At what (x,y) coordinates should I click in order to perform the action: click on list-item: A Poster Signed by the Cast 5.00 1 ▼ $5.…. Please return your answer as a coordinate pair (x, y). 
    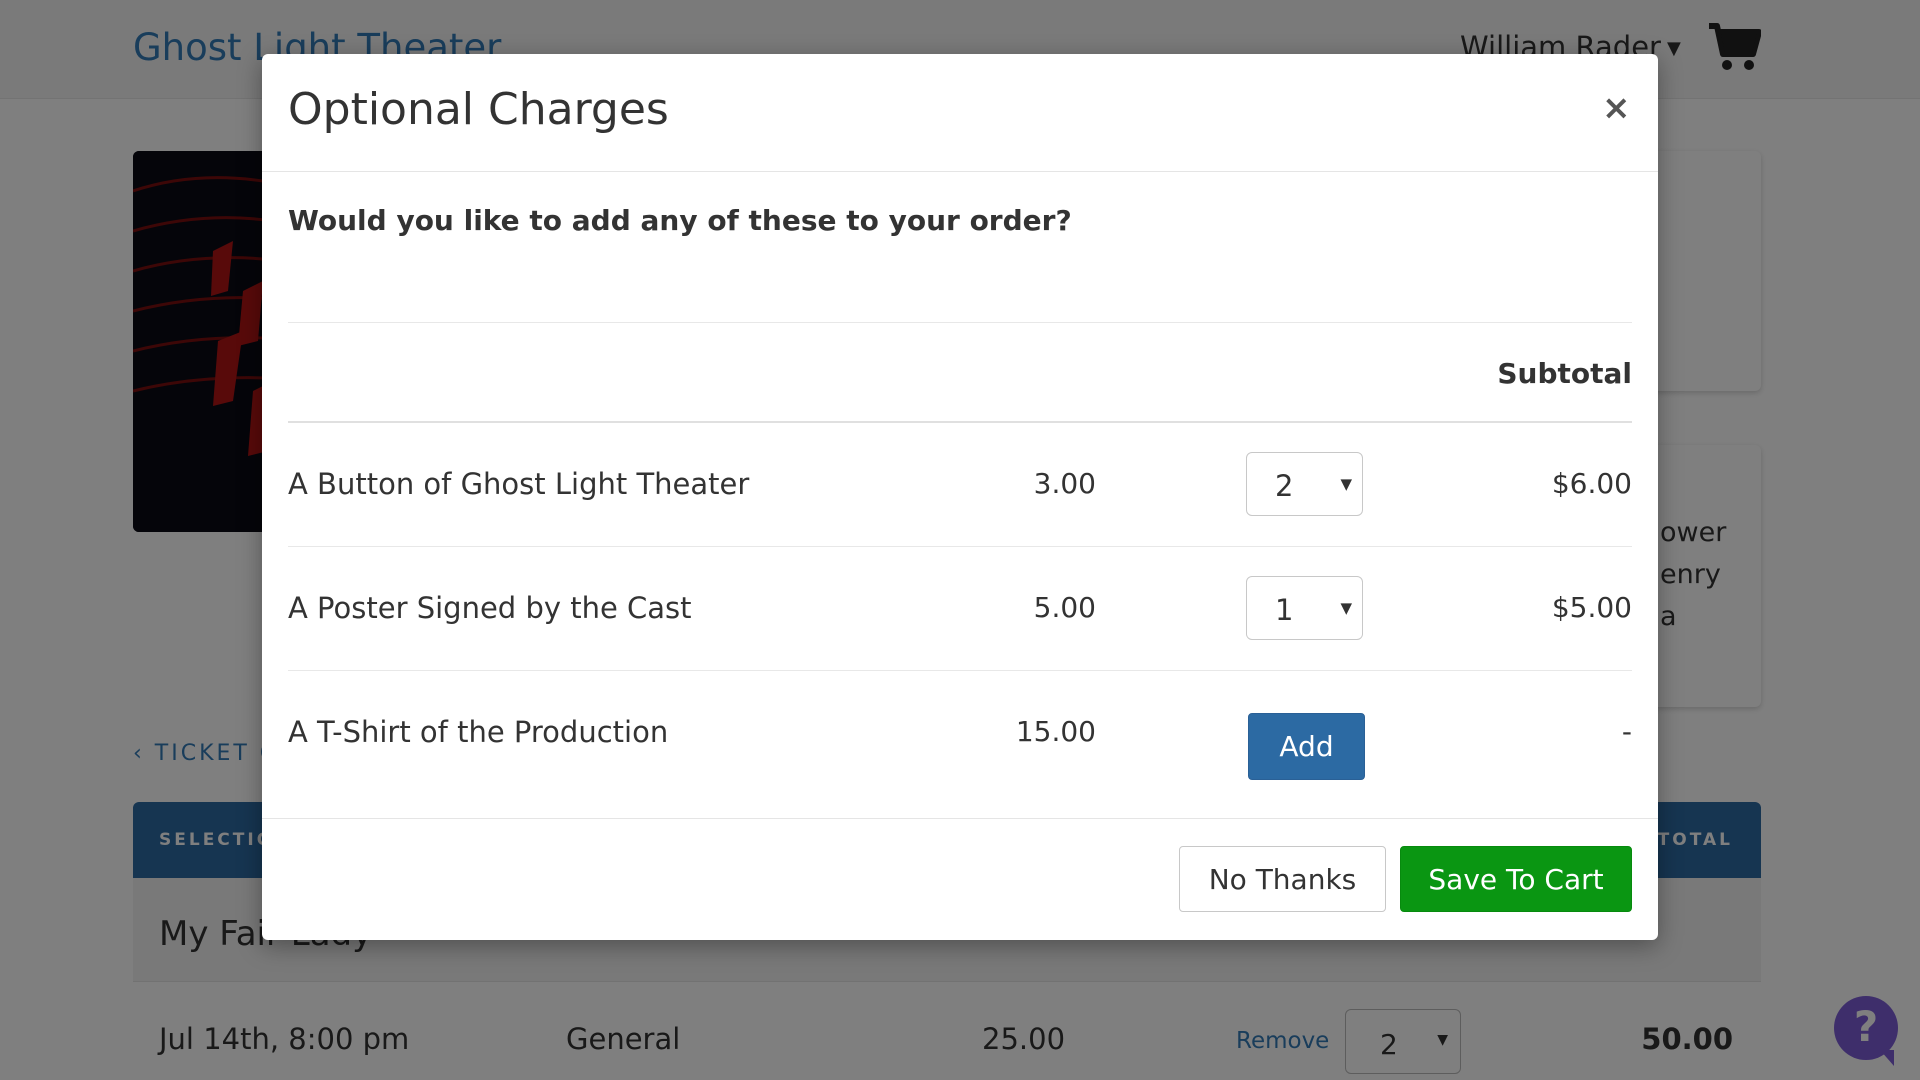
    Looking at the image, I should click on (960, 609).